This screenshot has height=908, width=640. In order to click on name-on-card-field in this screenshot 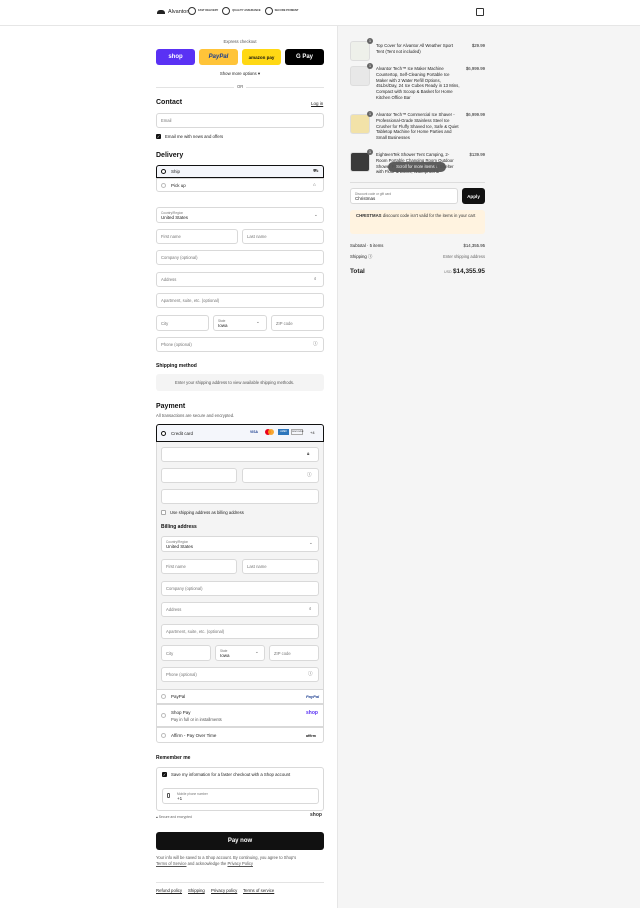, I will do `click(240, 496)`.